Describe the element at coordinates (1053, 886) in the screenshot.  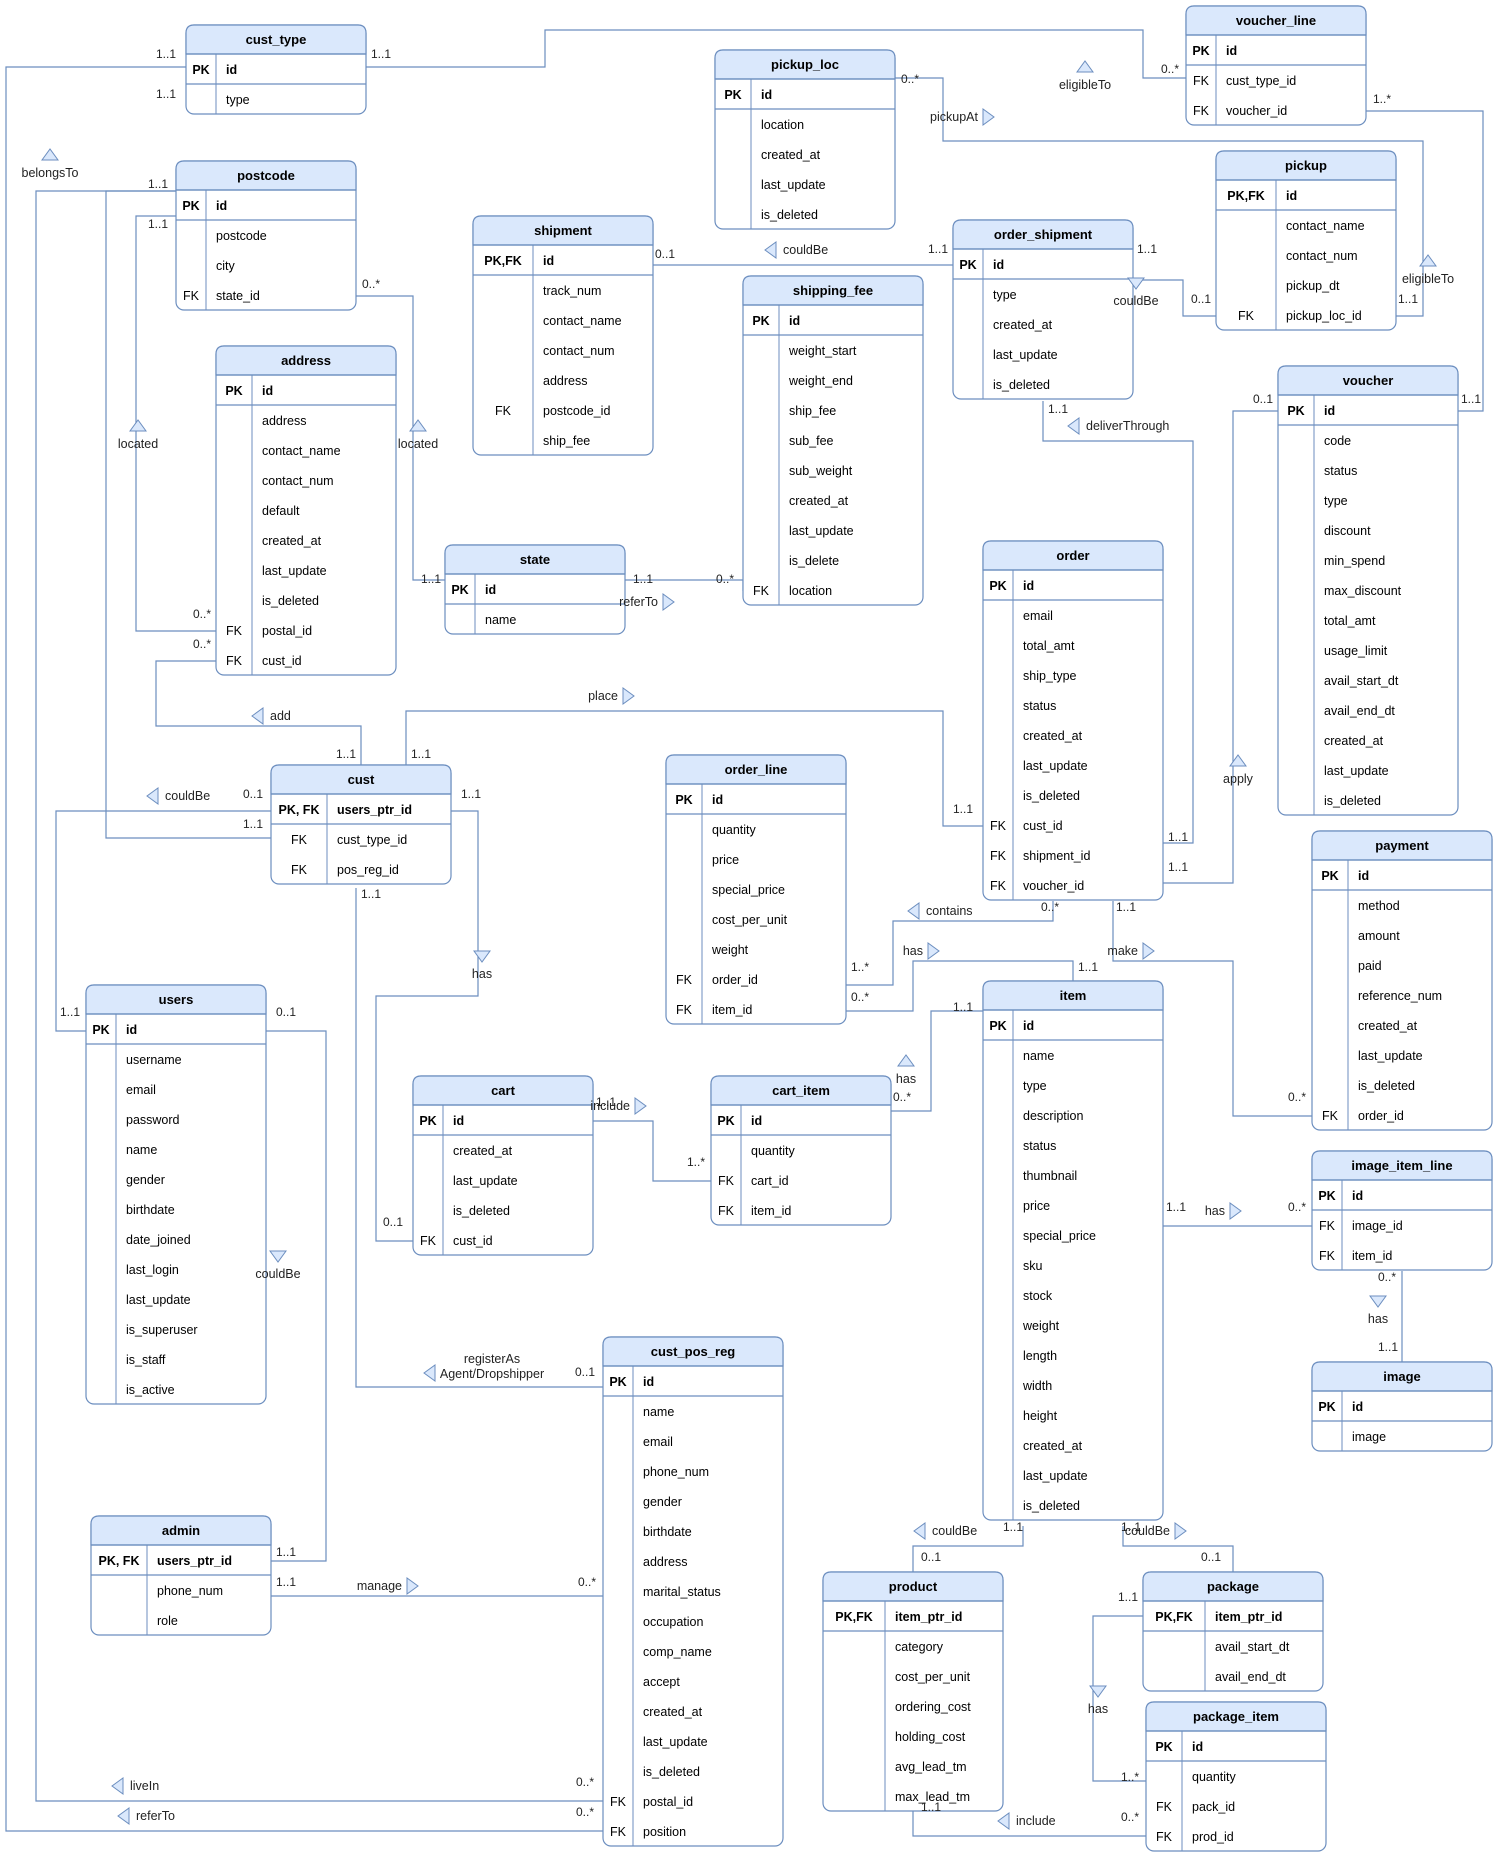
I see `field-name: voucher_id` at that location.